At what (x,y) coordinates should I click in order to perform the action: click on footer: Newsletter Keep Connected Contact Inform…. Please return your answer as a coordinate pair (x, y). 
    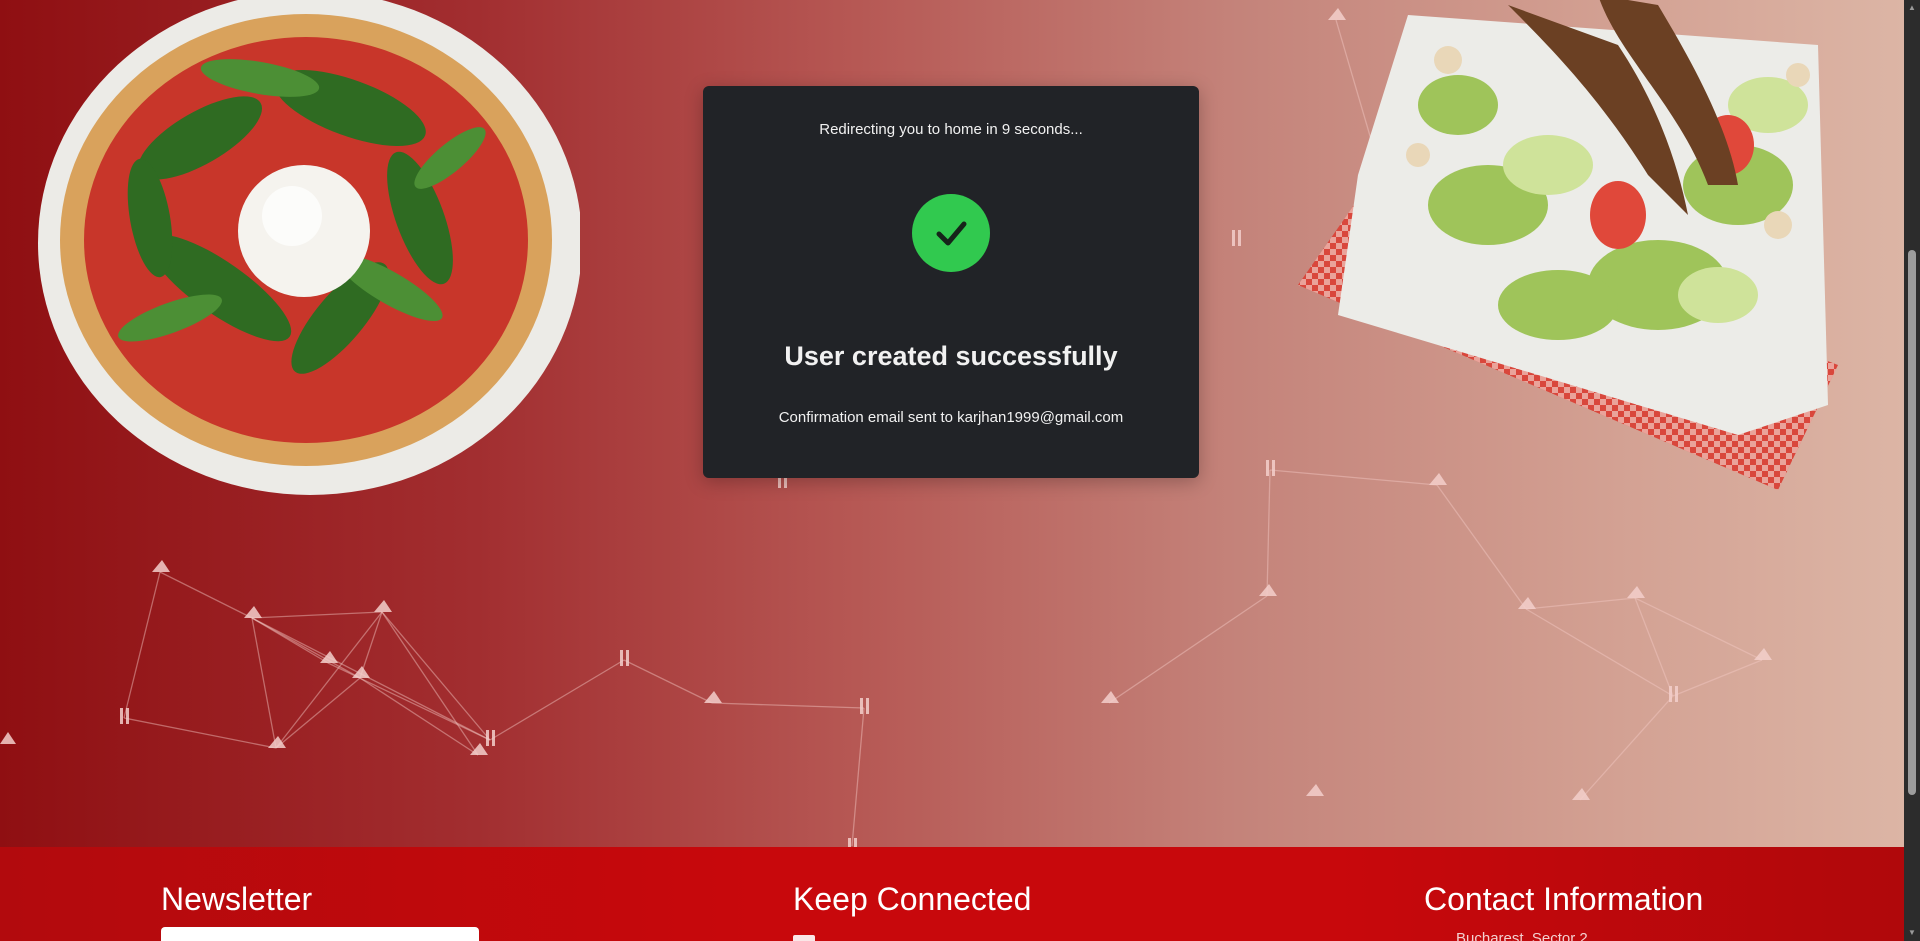
    Looking at the image, I should click on (952, 894).